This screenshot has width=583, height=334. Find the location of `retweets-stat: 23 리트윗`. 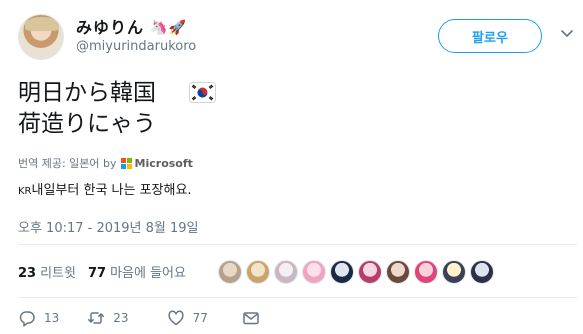

retweets-stat: 23 리트윗 is located at coordinates (47, 271).